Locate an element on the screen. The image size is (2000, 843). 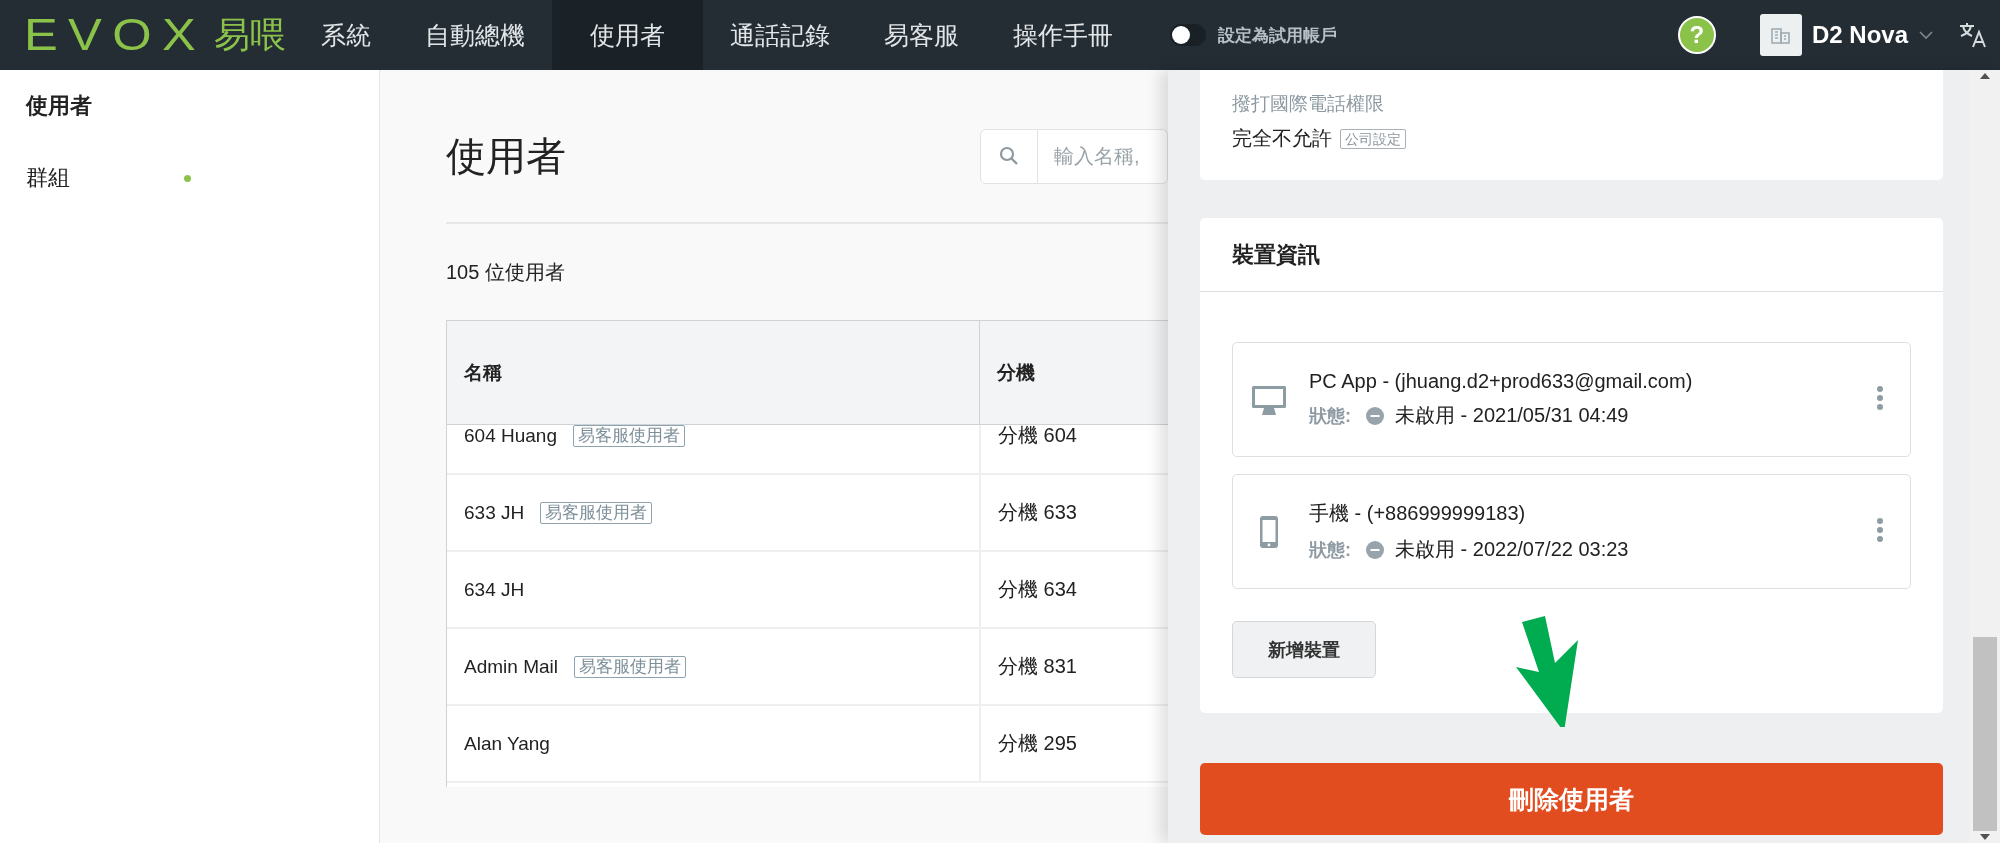
table-cell: Admin Mail is located at coordinates (511, 666).